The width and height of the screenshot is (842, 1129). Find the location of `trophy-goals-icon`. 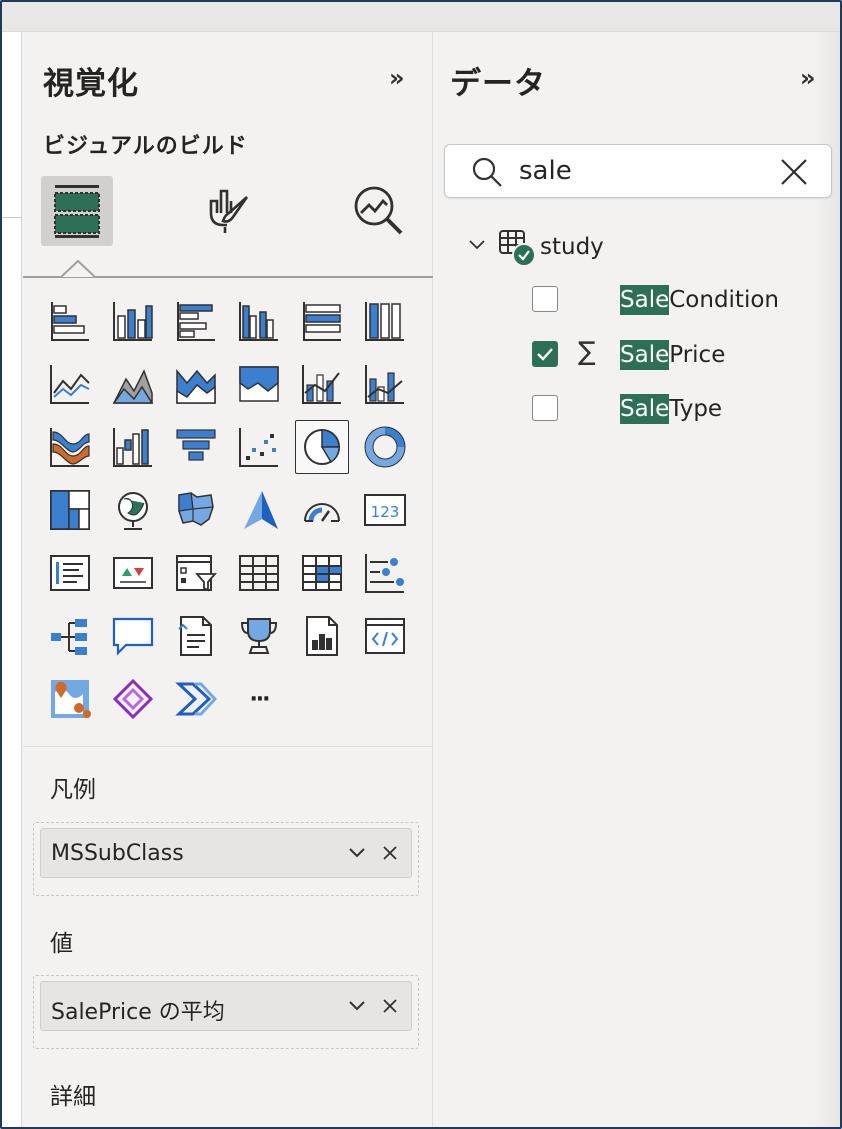

trophy-goals-icon is located at coordinates (259, 636).